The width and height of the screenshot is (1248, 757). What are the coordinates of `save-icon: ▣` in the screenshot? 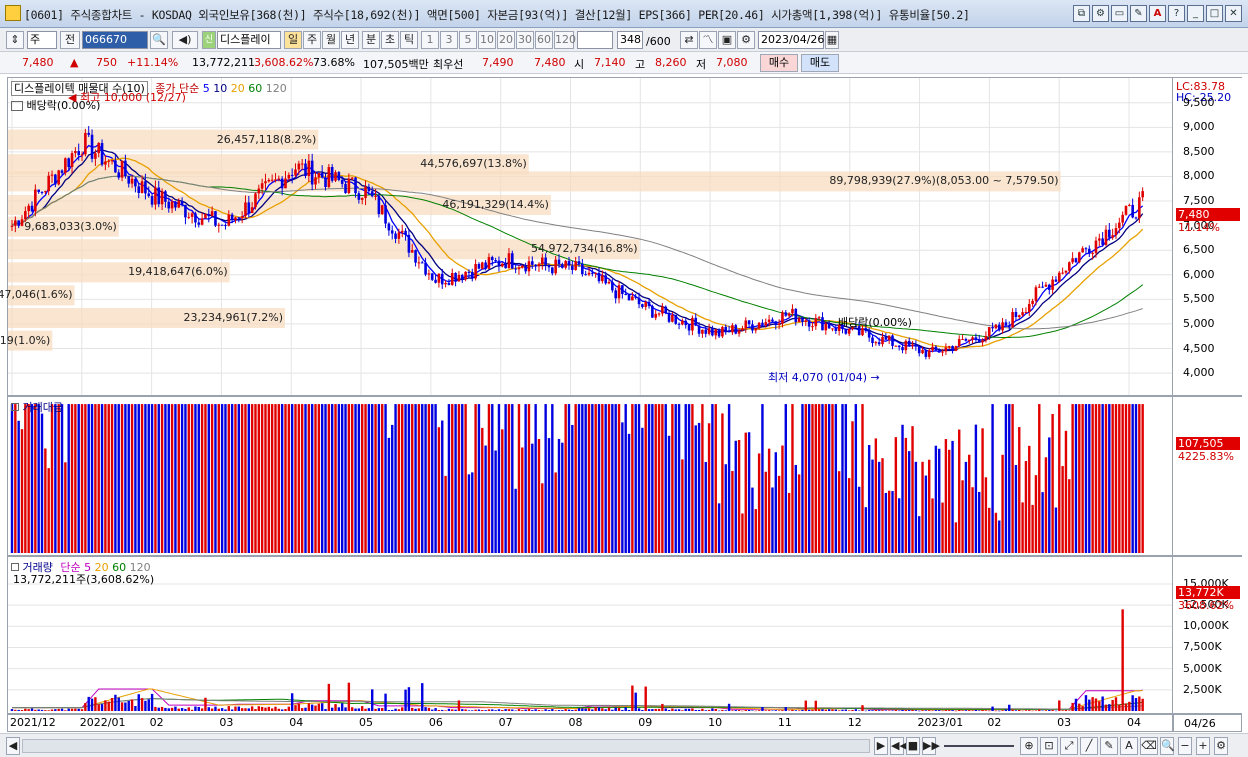 It's located at (727, 40).